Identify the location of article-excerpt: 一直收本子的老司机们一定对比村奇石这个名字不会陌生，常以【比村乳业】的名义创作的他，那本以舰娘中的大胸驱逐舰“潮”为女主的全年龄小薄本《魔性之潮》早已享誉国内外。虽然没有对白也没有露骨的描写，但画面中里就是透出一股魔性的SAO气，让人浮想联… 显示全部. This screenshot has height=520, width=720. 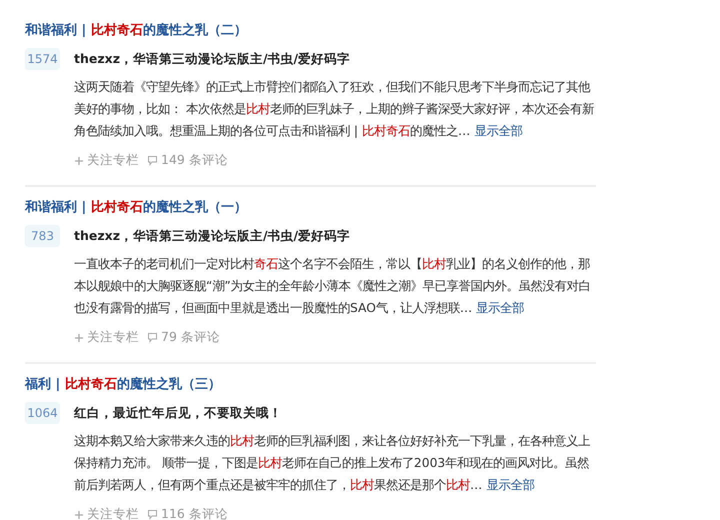
(333, 286).